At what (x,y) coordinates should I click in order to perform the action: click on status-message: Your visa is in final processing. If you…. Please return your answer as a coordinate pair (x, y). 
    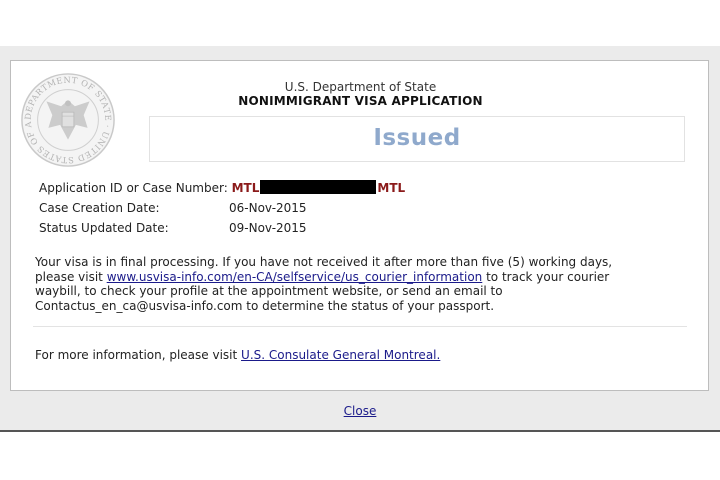
    Looking at the image, I should click on (362, 284).